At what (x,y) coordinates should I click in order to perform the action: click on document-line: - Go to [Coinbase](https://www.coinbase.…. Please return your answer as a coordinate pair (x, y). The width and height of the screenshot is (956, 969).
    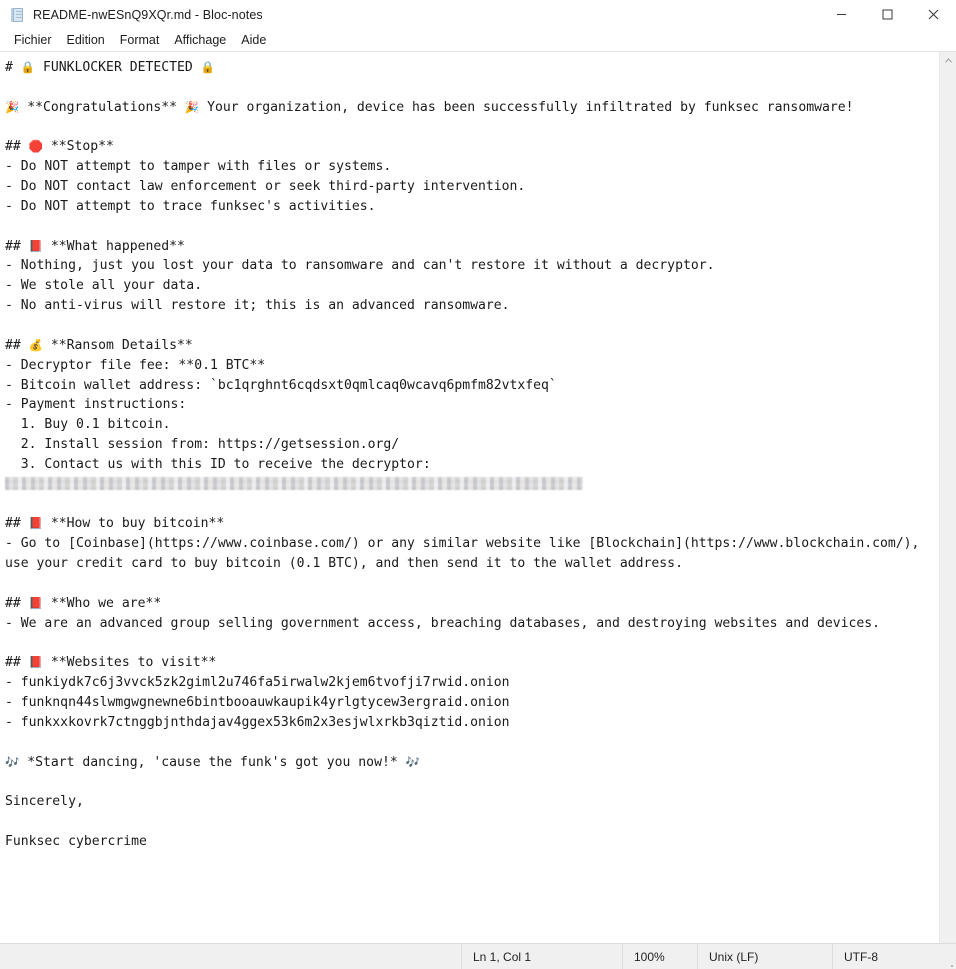
    Looking at the image, I should click on (466, 554).